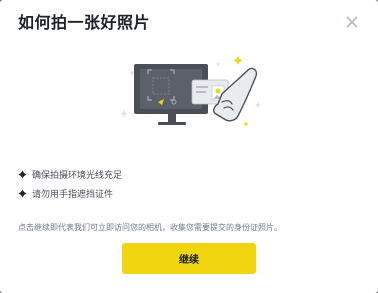 The width and height of the screenshot is (378, 293). Describe the element at coordinates (84, 22) in the screenshot. I see `dialog-title: 如何拍一张好照片` at that location.